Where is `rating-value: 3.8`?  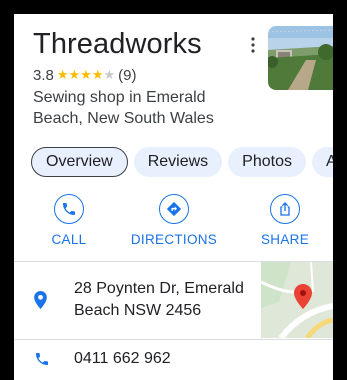 rating-value: 3.8 is located at coordinates (43, 75).